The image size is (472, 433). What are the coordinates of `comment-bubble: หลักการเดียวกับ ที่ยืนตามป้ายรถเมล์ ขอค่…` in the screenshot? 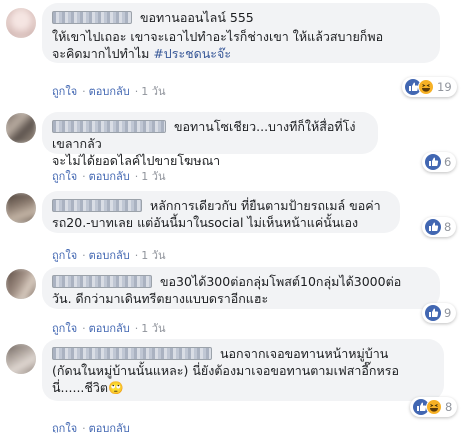 It's located at (221, 212).